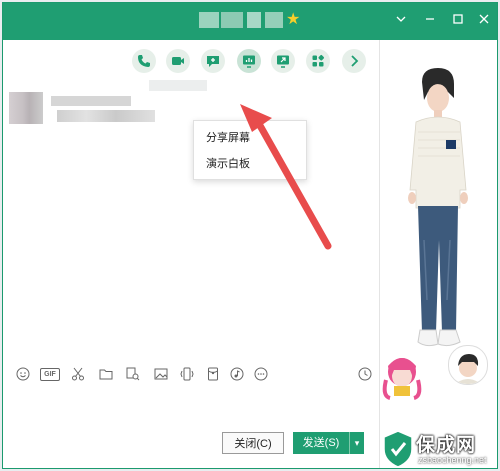 This screenshot has width=500, height=471. I want to click on screen-share-menu: 分享屏幕 演示白板, so click(250, 150).